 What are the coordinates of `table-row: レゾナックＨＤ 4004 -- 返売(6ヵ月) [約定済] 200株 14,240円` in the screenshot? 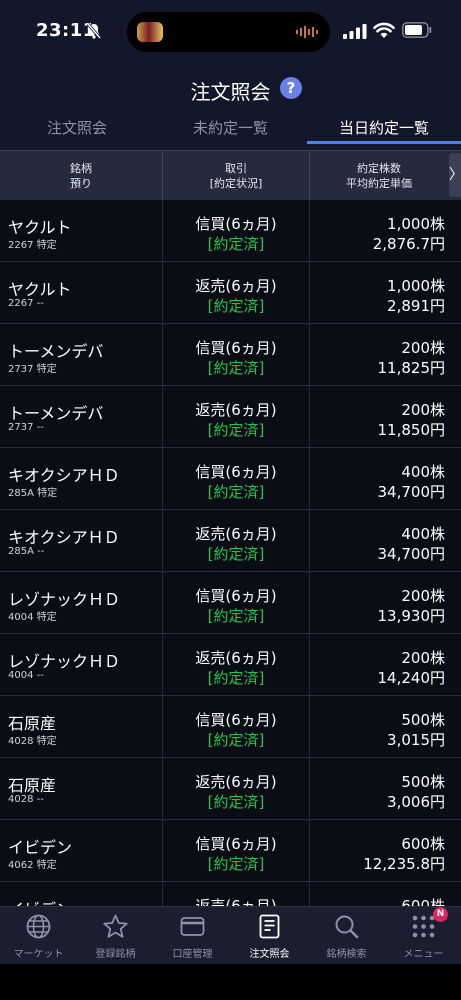 It's located at (230, 665).